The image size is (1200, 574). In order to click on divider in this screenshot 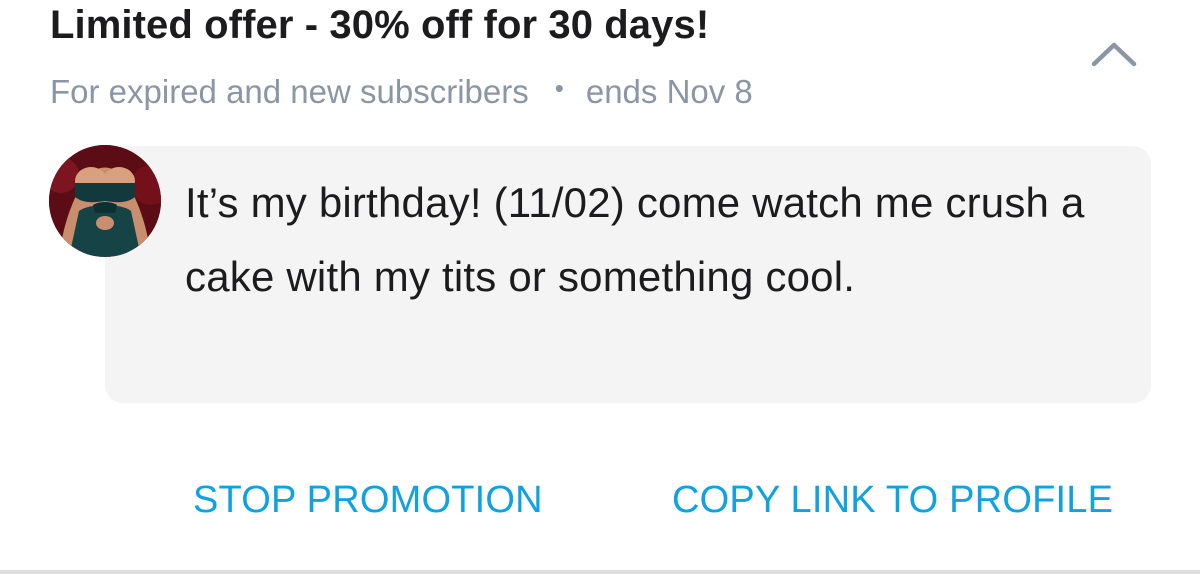, I will do `click(600, 572)`.